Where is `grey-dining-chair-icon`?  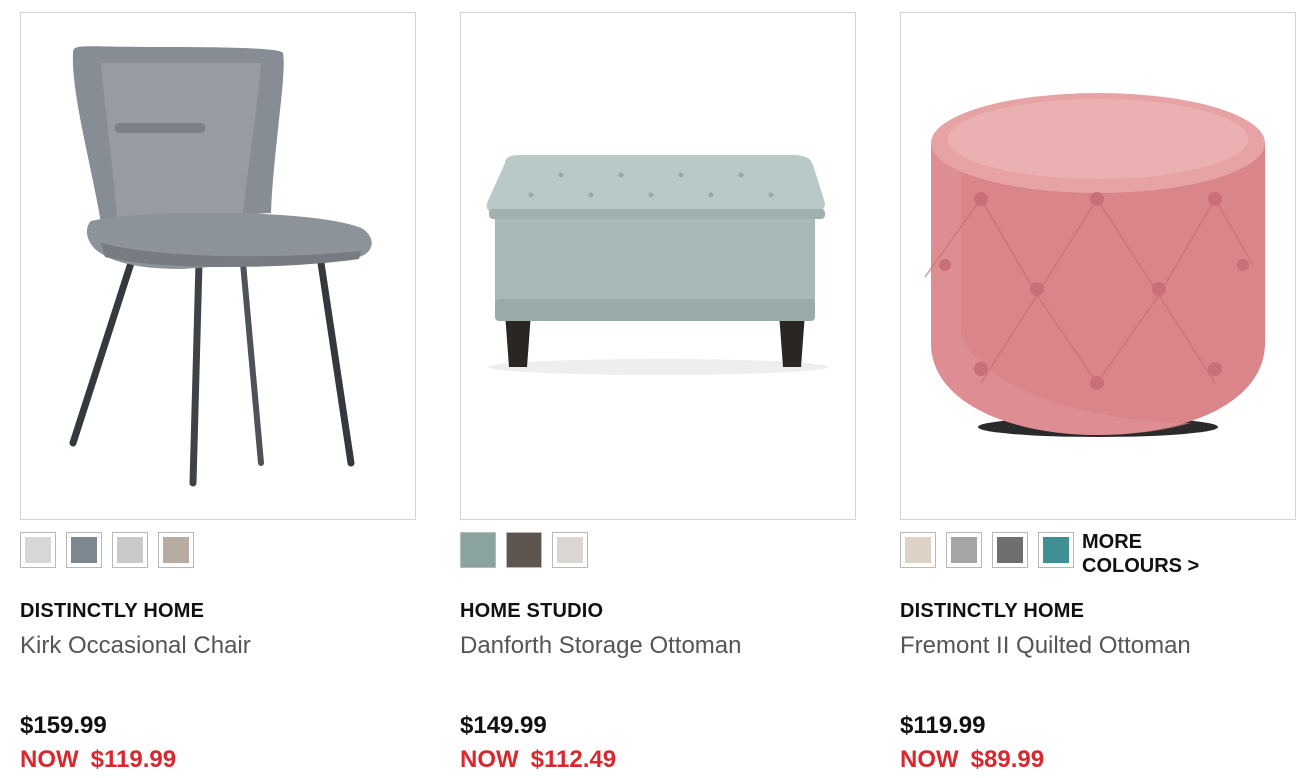 grey-dining-chair-icon is located at coordinates (220, 266).